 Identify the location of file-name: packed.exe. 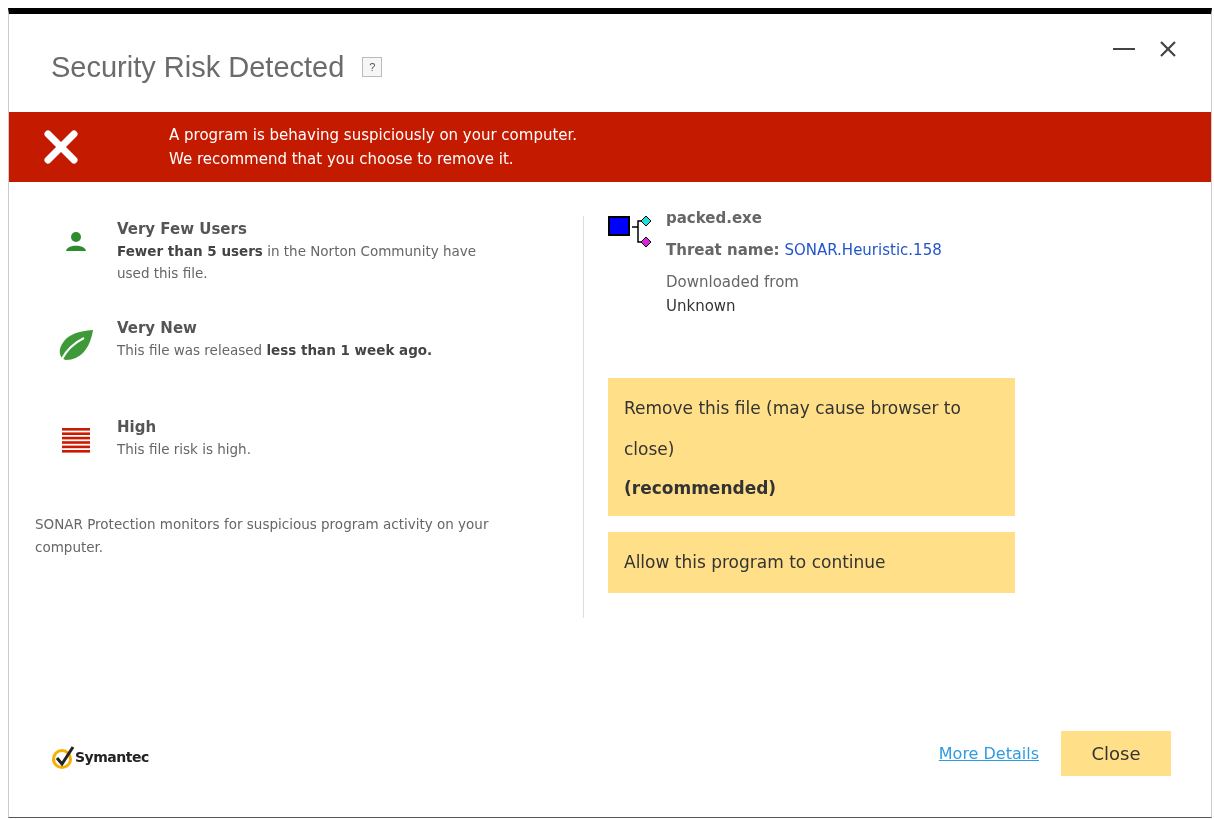
(714, 218).